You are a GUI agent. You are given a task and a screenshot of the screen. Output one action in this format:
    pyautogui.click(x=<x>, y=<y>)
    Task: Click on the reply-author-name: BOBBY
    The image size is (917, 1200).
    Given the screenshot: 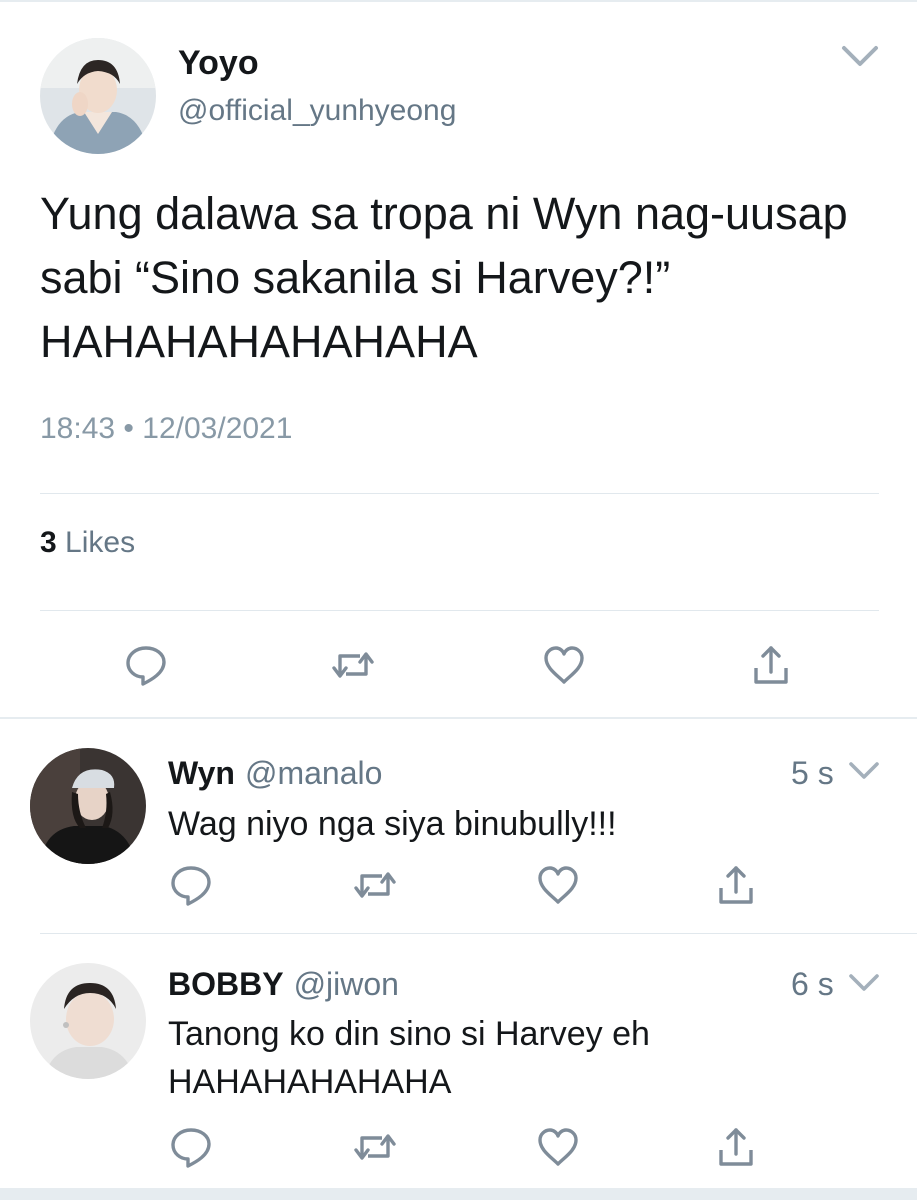 What is the action you would take?
    pyautogui.click(x=226, y=984)
    